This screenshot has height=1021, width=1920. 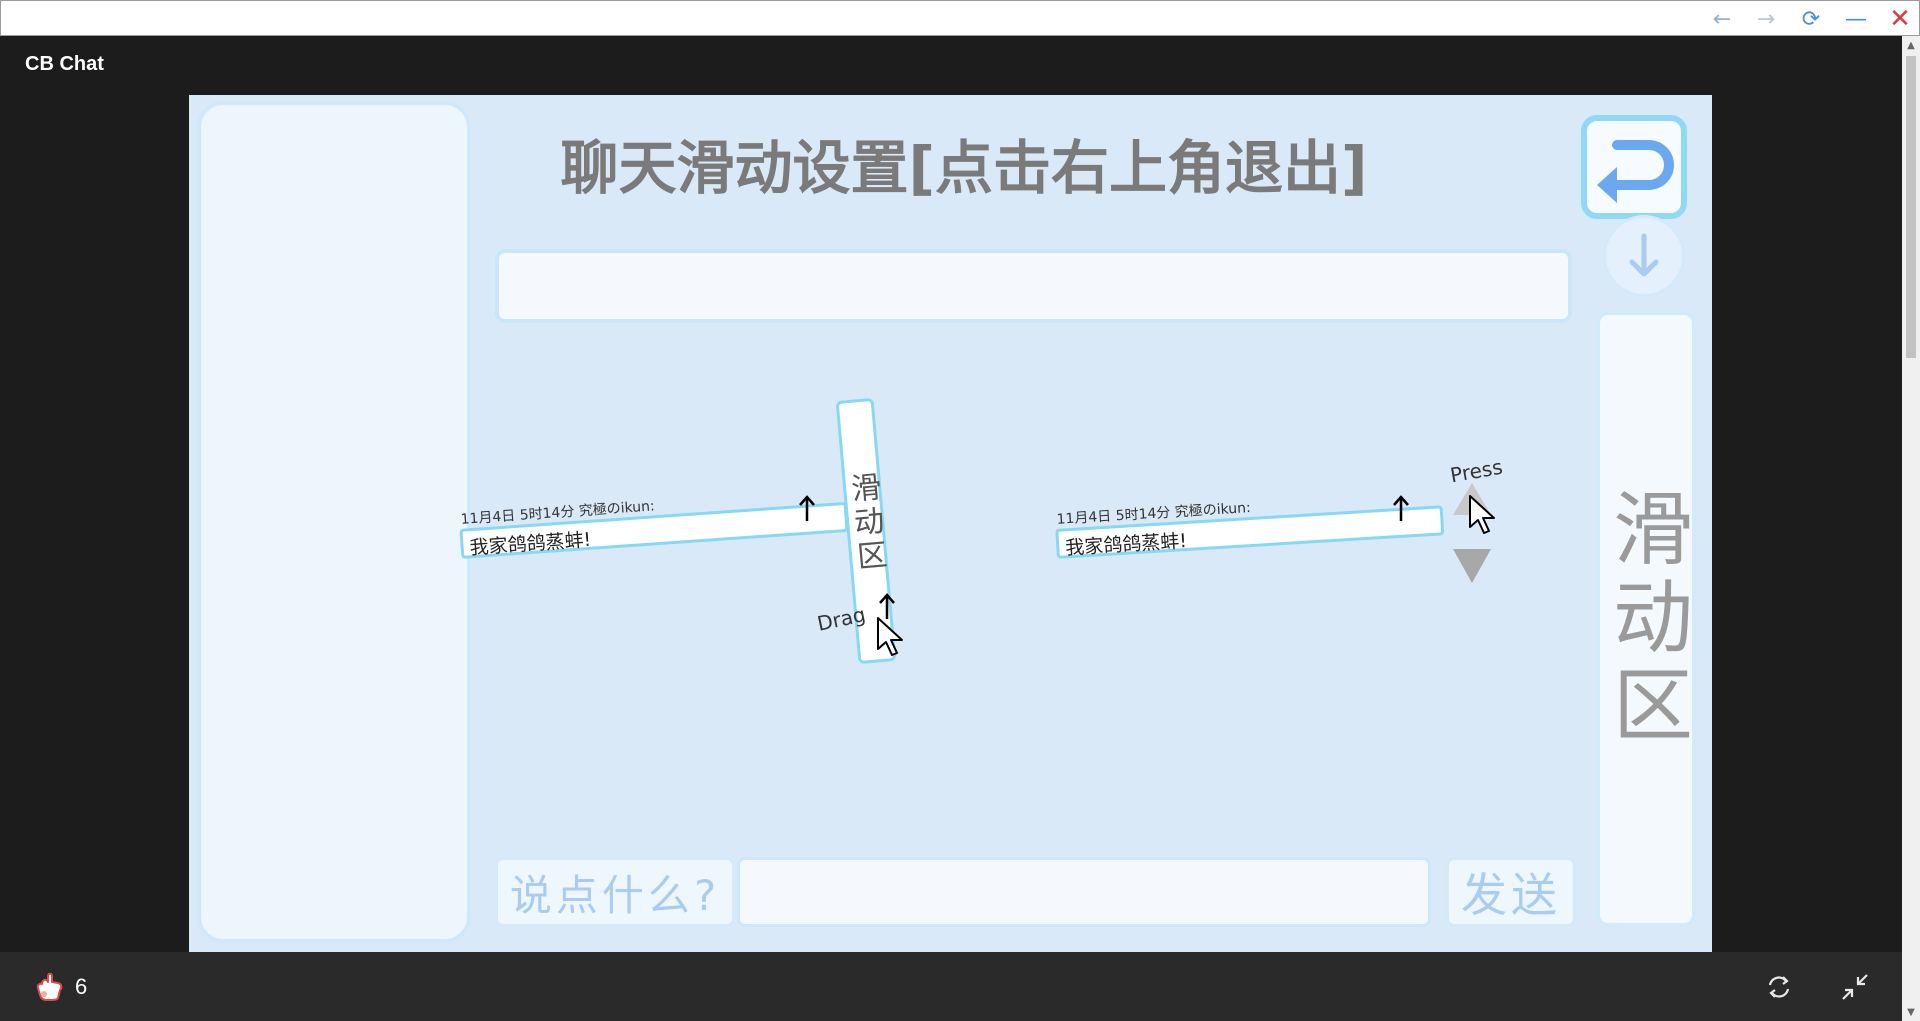 I want to click on scroll-up-arrow-icon: ▲, so click(x=1911, y=45).